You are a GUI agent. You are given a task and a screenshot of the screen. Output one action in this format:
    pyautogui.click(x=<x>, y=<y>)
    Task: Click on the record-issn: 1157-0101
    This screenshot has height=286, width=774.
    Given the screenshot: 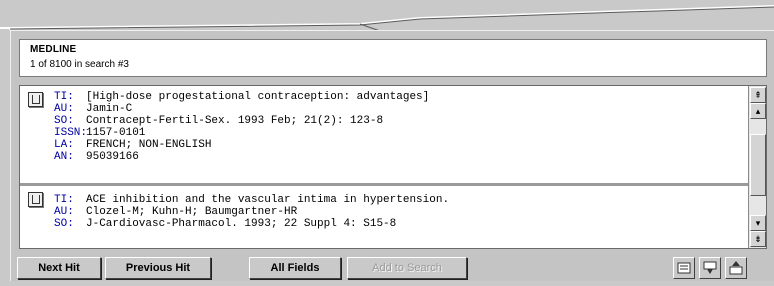 What is the action you would take?
    pyautogui.click(x=116, y=133)
    